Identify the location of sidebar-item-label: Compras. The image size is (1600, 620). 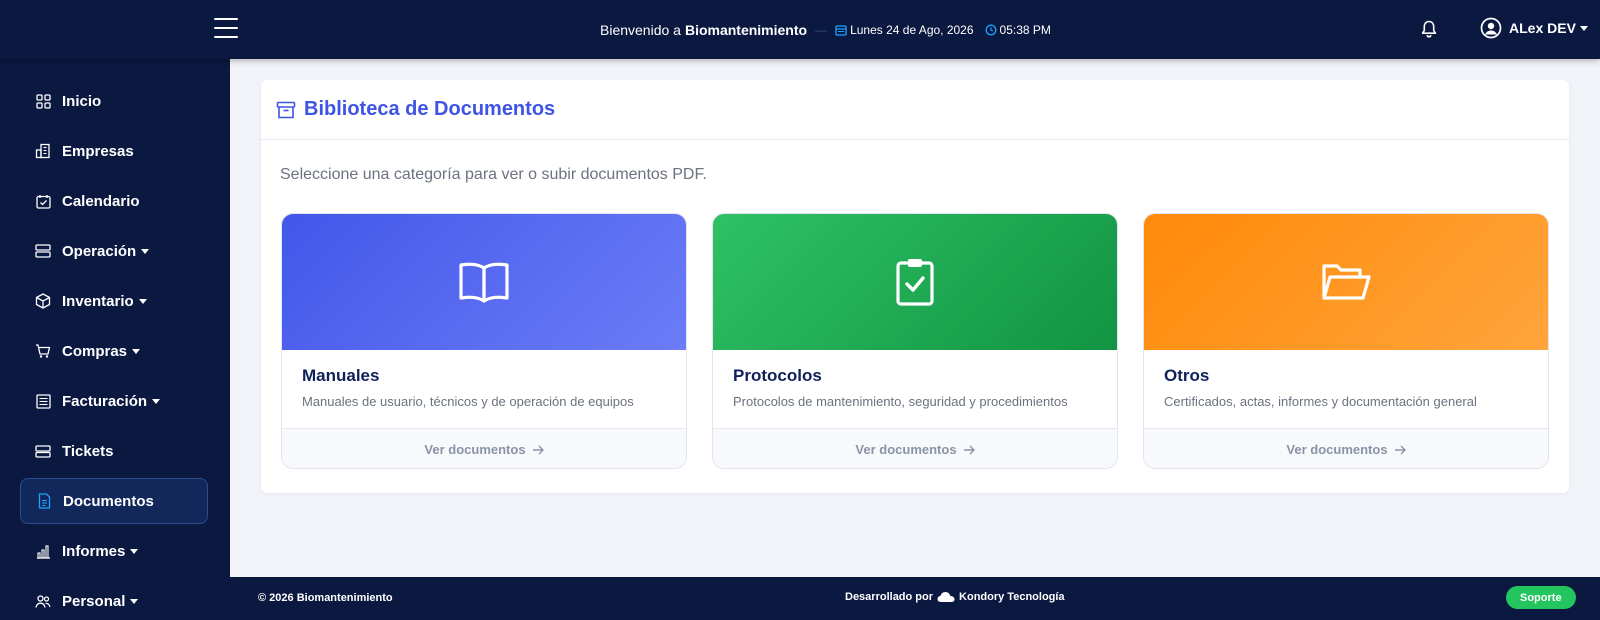
(95, 351).